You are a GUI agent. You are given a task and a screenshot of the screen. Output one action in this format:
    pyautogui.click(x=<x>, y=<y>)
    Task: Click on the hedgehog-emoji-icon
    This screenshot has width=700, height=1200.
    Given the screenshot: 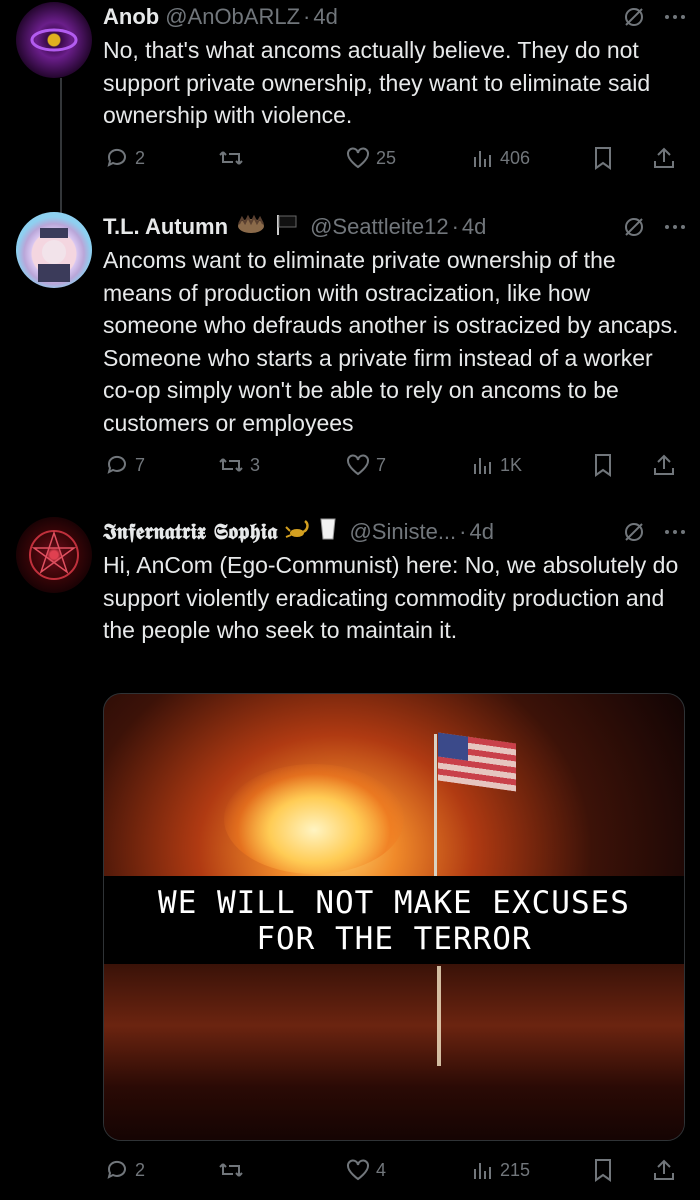 What is the action you would take?
    pyautogui.click(x=251, y=227)
    